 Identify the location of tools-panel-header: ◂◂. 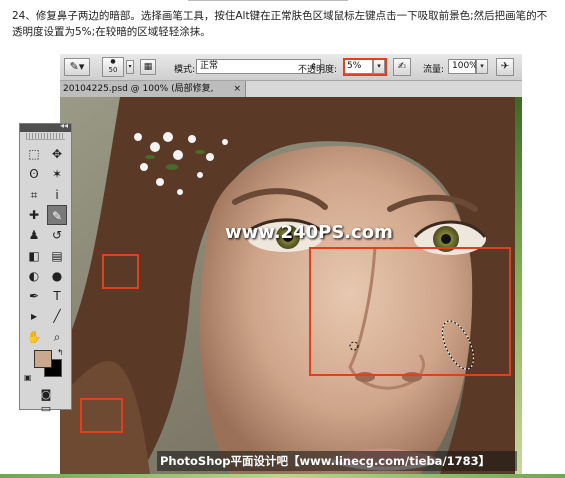
(45, 126).